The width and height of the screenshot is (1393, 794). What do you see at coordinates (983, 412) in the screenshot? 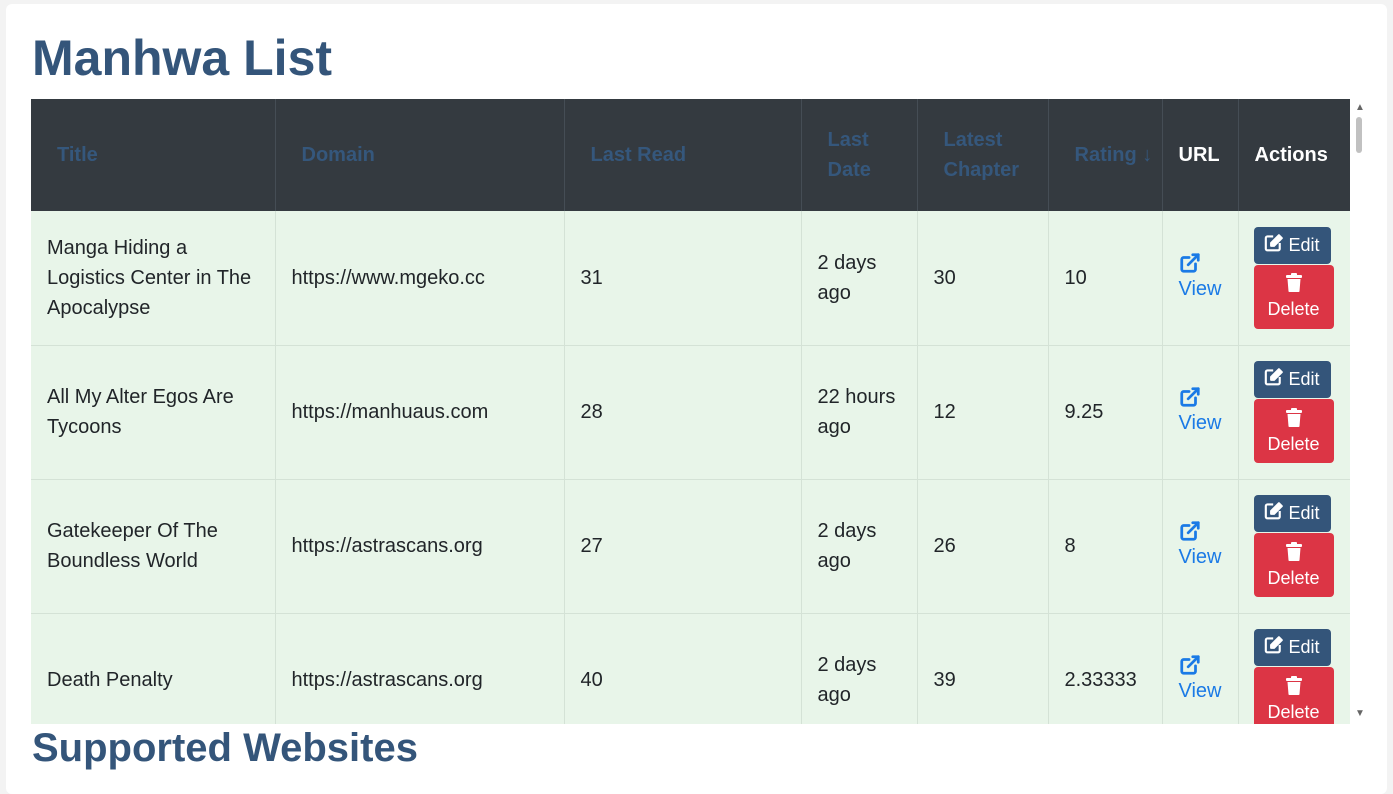
I see `cell-latest-chapter: 12` at bounding box center [983, 412].